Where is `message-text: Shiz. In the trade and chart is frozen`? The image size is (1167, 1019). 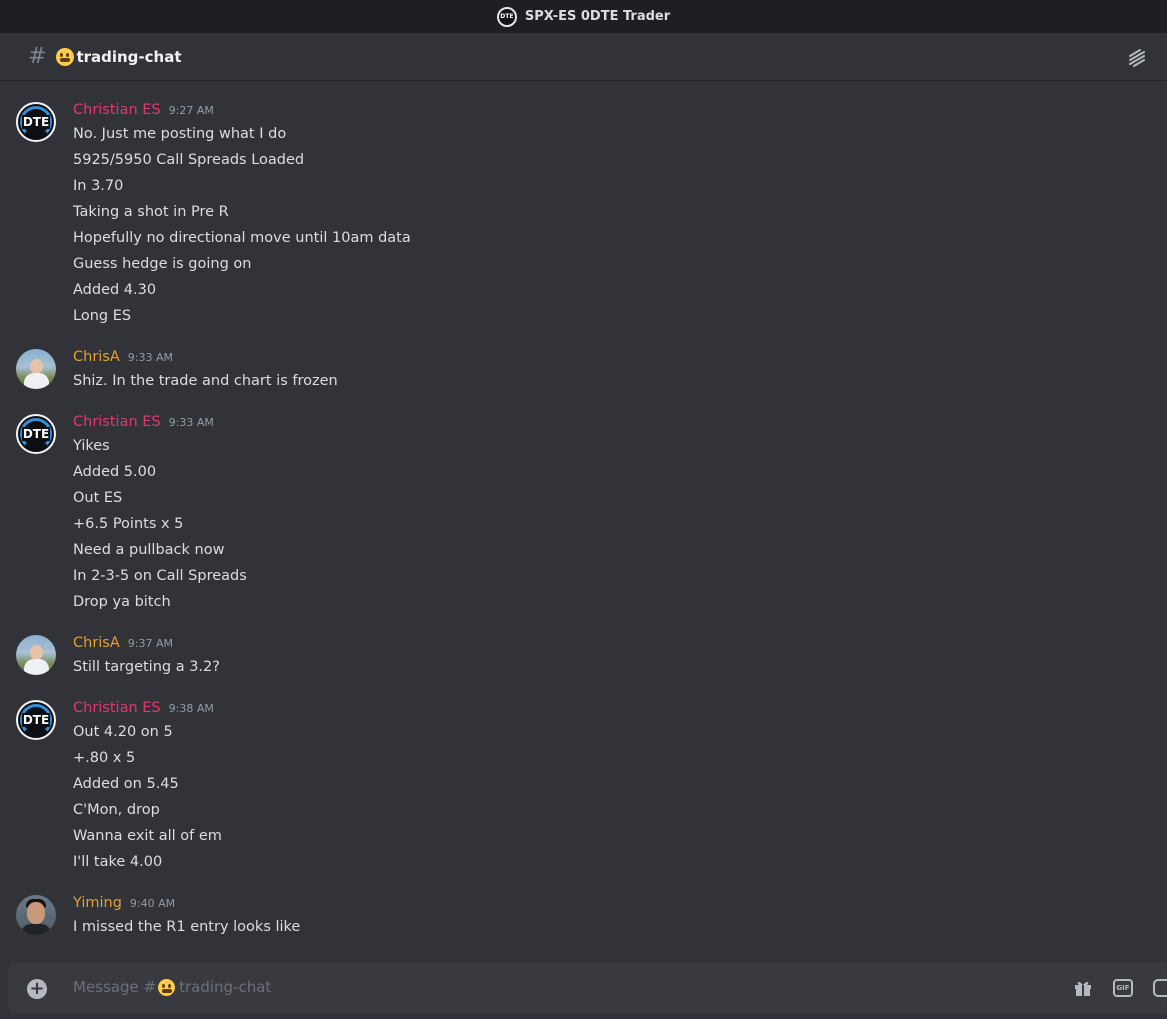
message-text: Shiz. In the trade and chart is frozen is located at coordinates (205, 381).